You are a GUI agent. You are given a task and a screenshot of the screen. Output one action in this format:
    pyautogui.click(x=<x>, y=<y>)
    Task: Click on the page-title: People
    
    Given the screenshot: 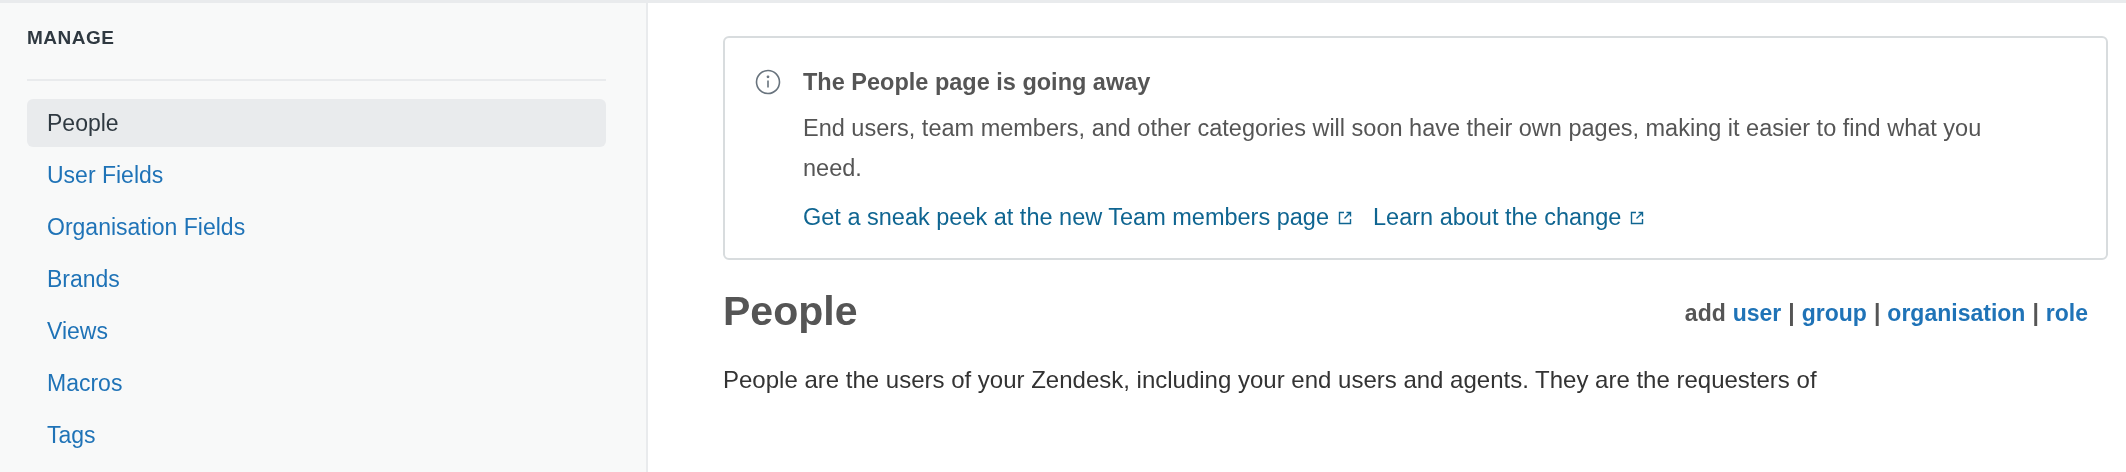 What is the action you would take?
    pyautogui.click(x=790, y=311)
    